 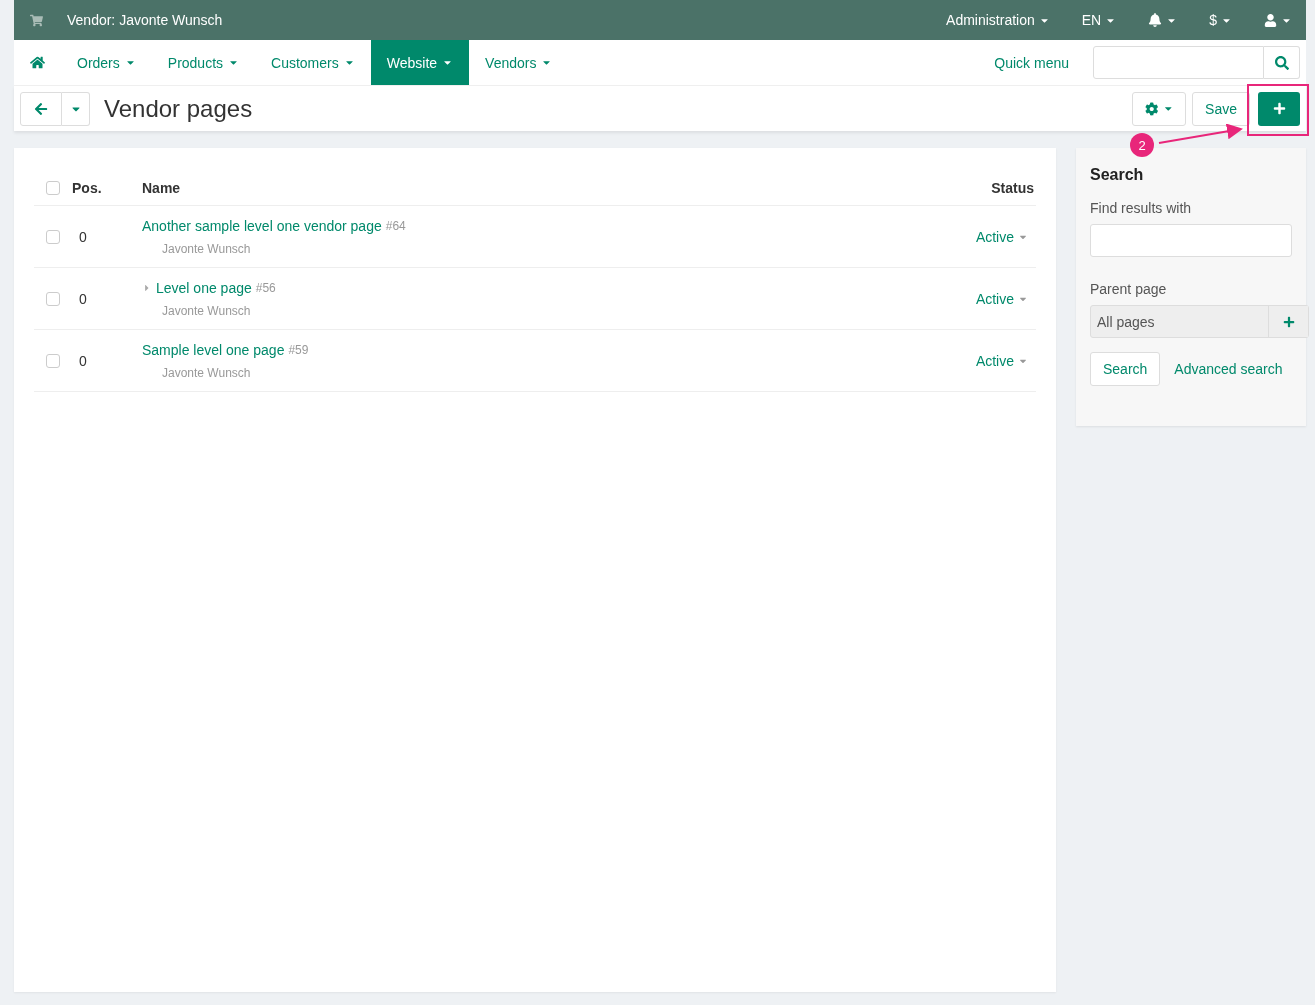 I want to click on page-link: Sample level one page, so click(x=213, y=349).